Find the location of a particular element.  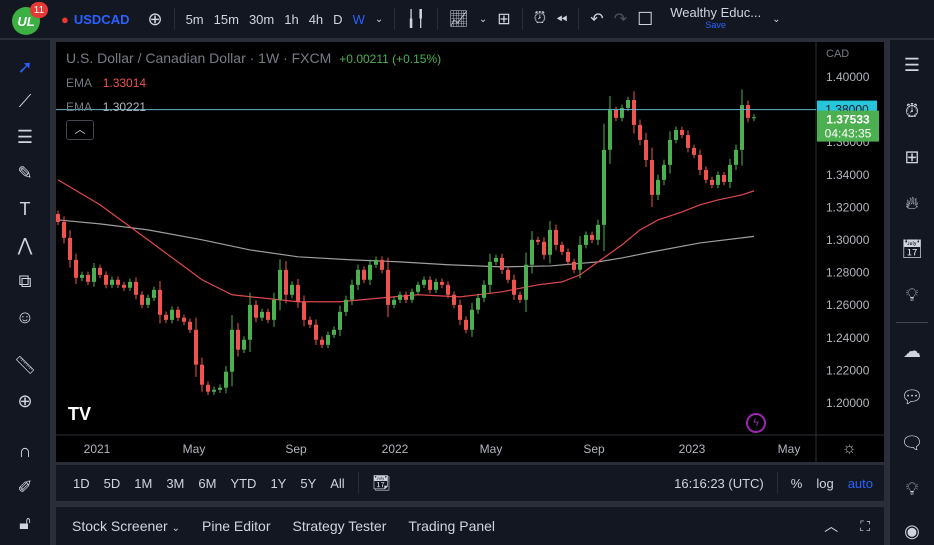

chevron-up-icon: ︿ is located at coordinates (831, 526).